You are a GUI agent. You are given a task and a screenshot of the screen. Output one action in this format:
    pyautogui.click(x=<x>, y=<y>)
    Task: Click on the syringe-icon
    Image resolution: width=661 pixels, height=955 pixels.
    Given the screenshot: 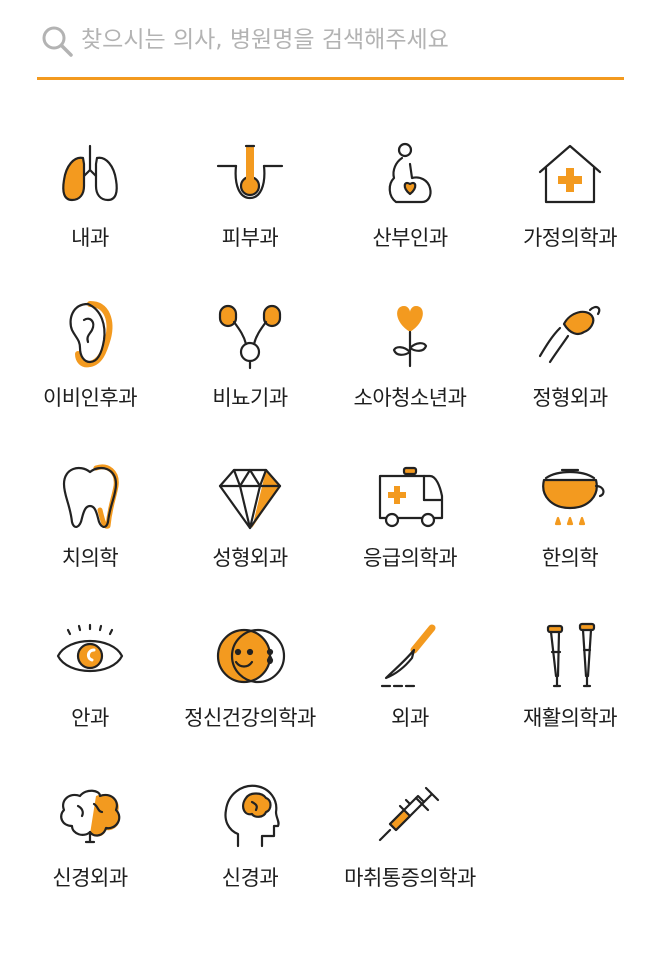 What is the action you would take?
    pyautogui.click(x=410, y=816)
    